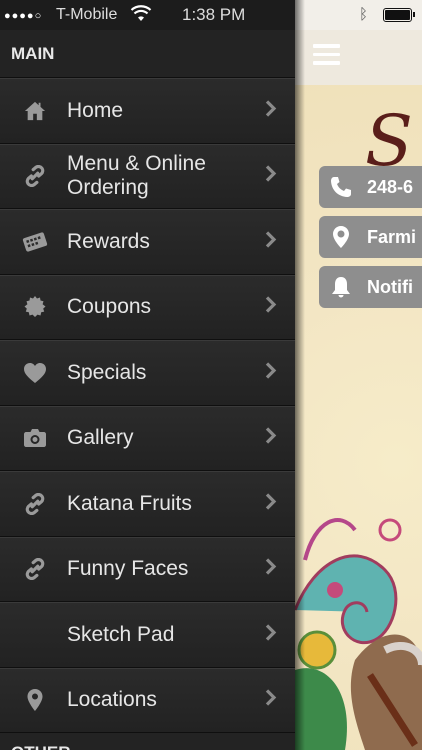  I want to click on menu-item-katana-fruits: Katana Fruits, so click(147, 504).